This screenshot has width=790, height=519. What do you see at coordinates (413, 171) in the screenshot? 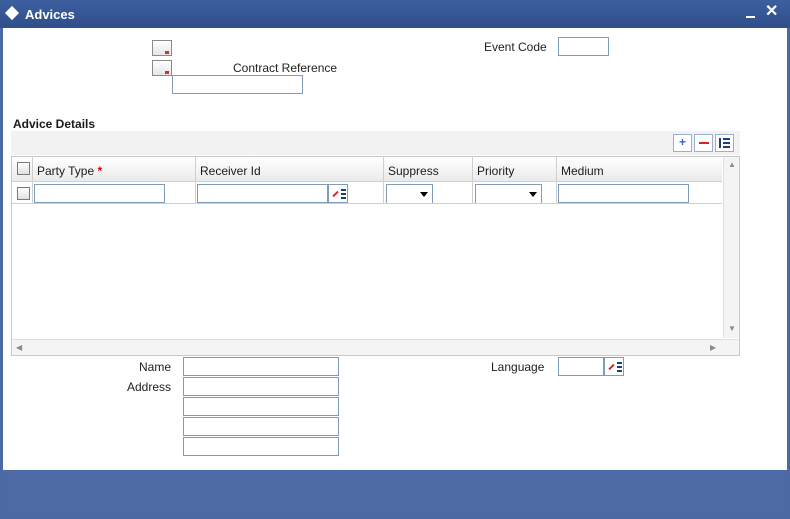
I see `suppress-header: Suppress` at bounding box center [413, 171].